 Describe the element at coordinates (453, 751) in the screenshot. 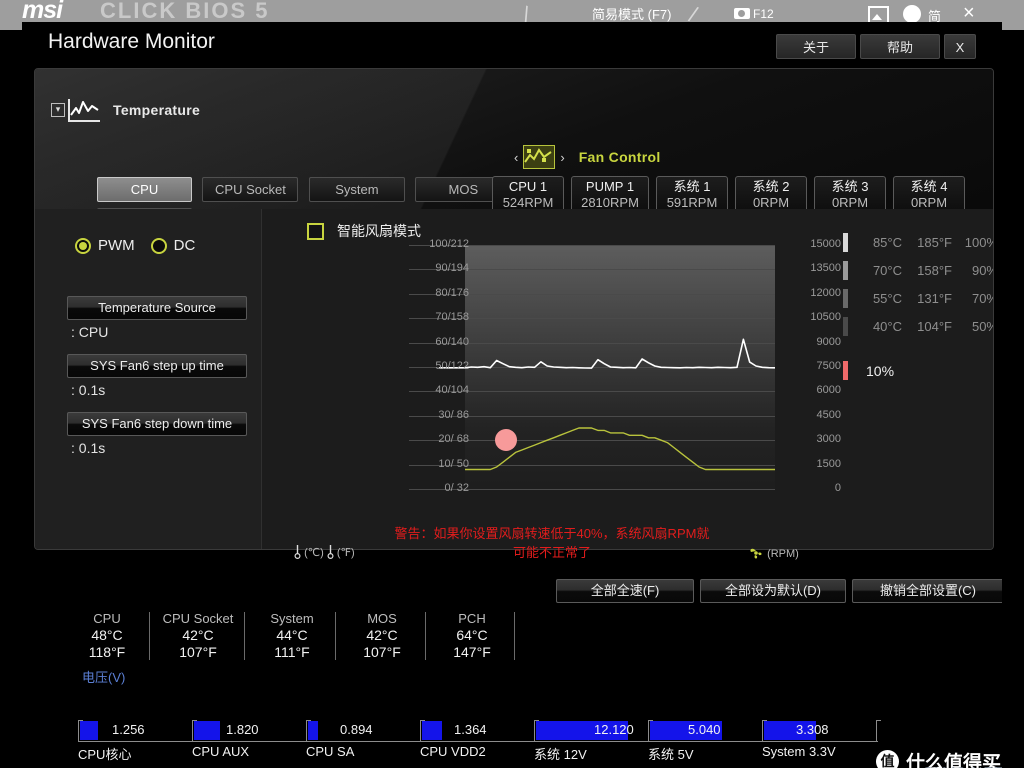

I see `voltage-label: CPU VDD2` at that location.